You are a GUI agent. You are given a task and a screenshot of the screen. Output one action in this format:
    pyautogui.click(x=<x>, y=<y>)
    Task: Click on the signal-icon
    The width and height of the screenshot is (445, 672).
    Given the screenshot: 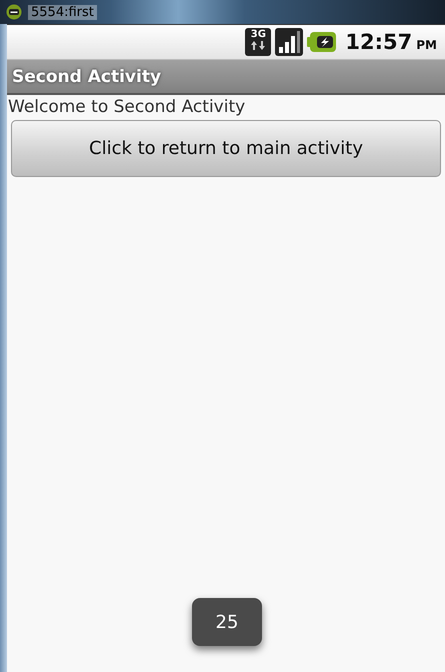 What is the action you would take?
    pyautogui.click(x=289, y=42)
    